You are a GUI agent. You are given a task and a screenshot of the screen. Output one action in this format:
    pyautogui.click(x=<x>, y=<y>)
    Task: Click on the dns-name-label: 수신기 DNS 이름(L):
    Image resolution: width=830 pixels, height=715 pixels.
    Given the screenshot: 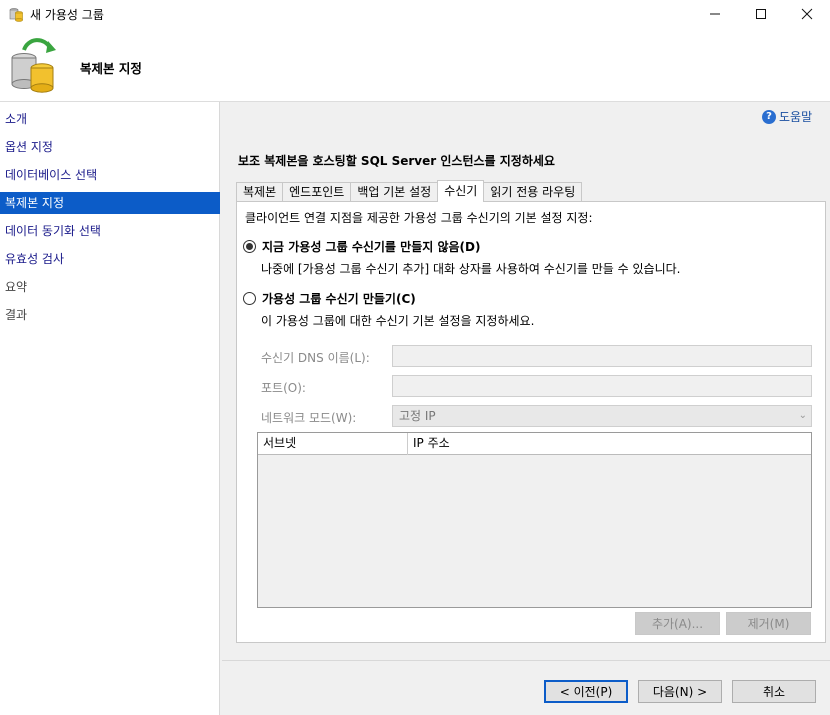 What is the action you would take?
    pyautogui.click(x=315, y=358)
    